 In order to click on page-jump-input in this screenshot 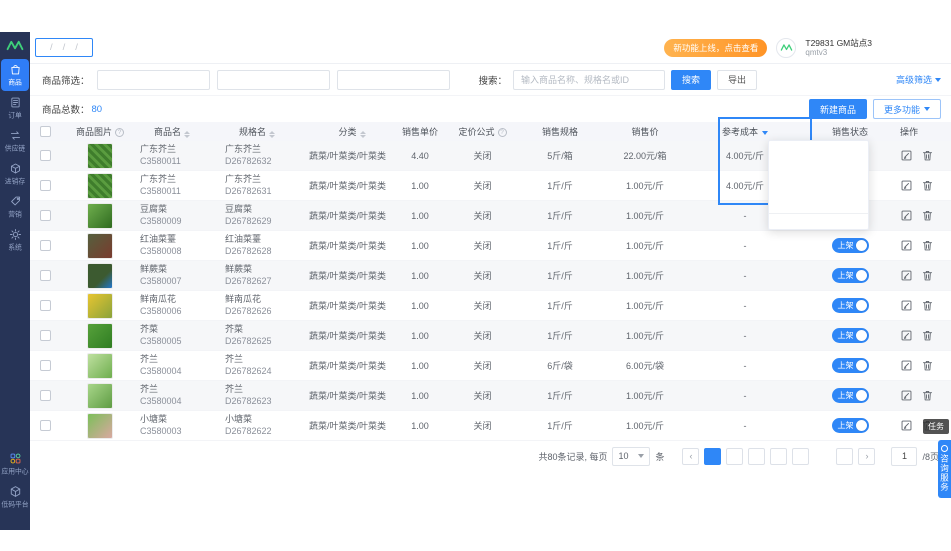, I will do `click(904, 456)`.